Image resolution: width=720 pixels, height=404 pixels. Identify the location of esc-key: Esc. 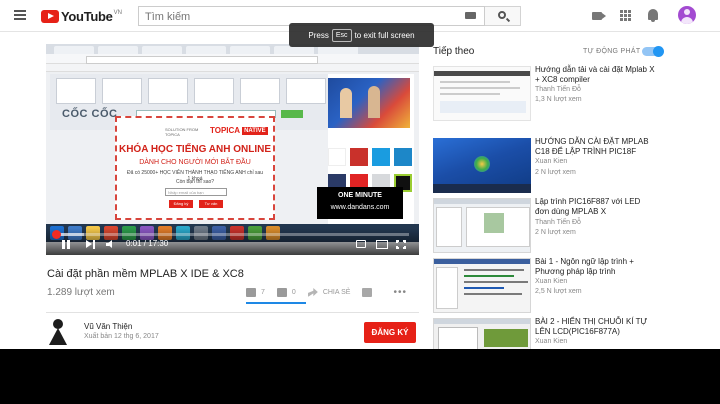
(341, 35).